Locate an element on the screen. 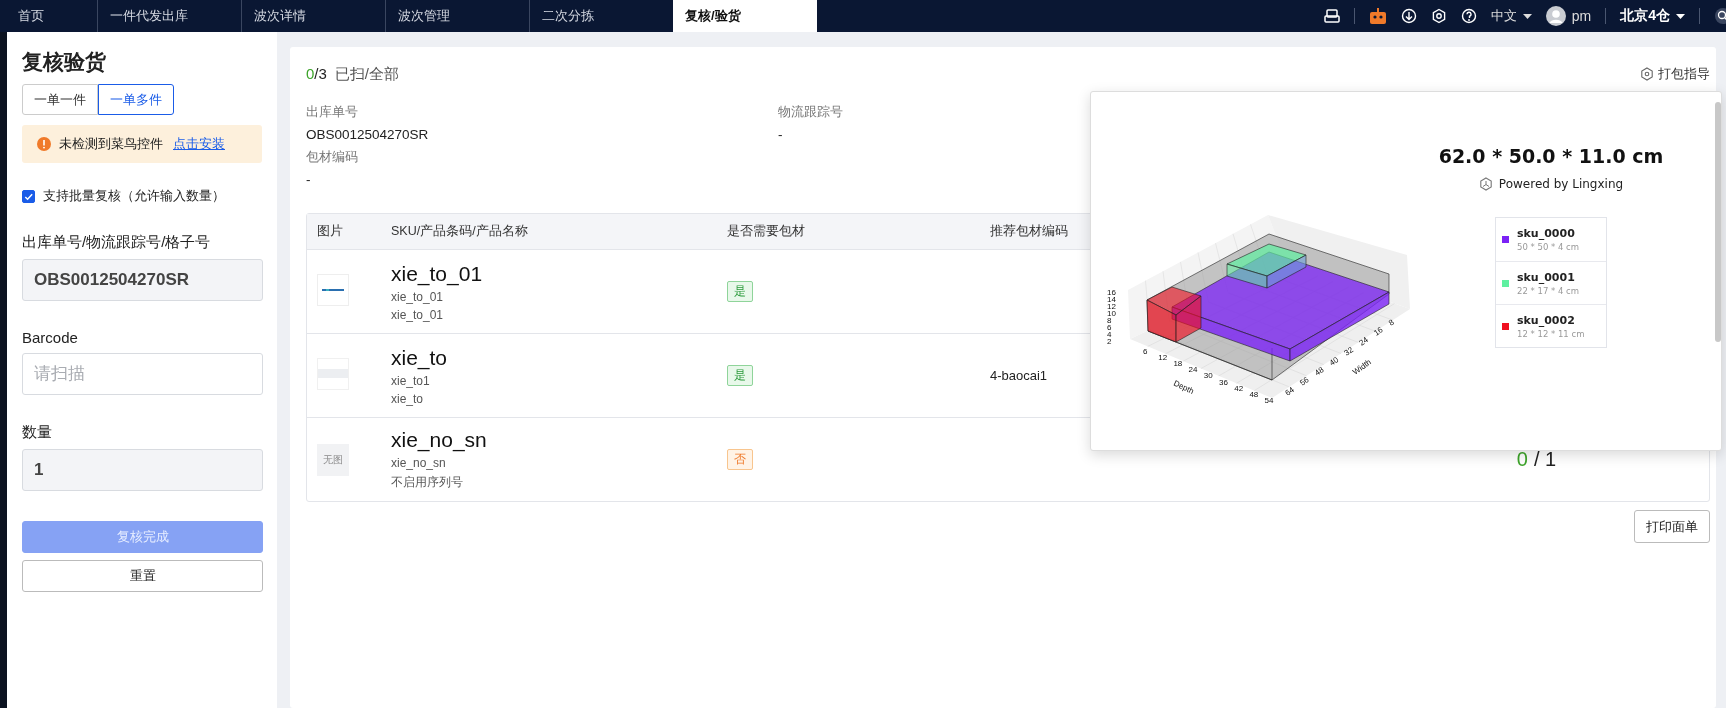 Image resolution: width=1726 pixels, height=708 pixels. info-label: 包材编码 is located at coordinates (332, 157).